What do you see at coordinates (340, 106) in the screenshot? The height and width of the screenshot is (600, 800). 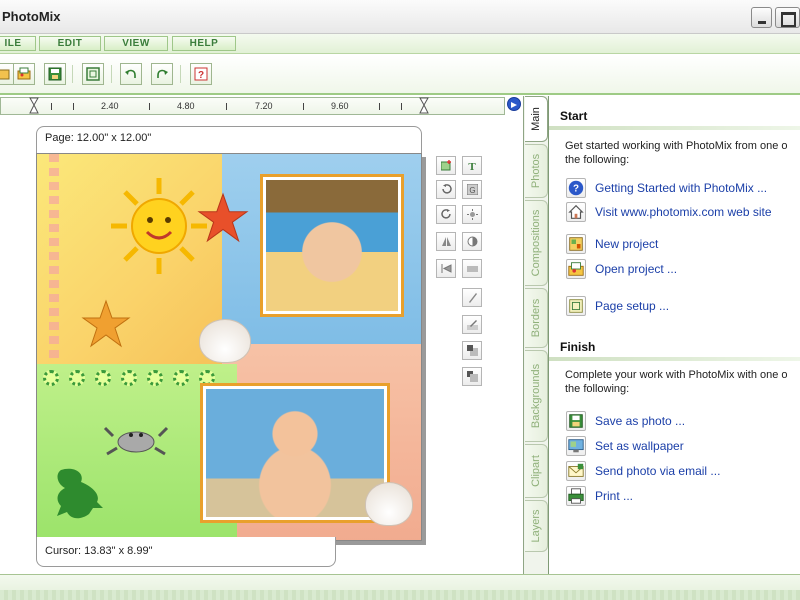 I see `ruler-label: 9.60` at bounding box center [340, 106].